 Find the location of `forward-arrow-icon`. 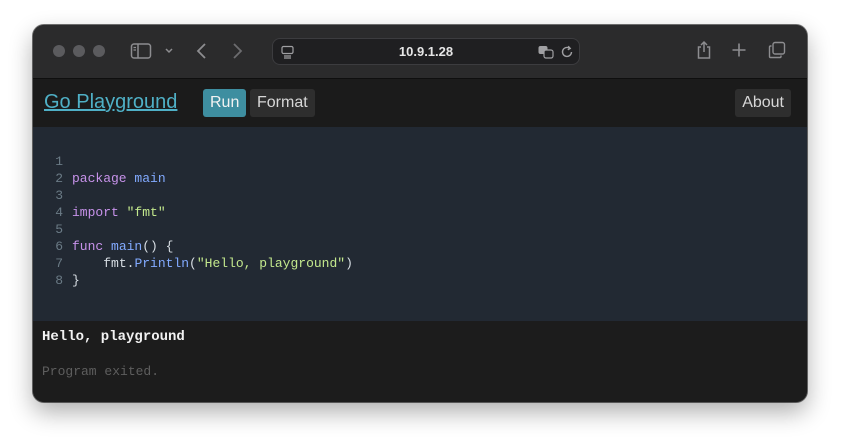

forward-arrow-icon is located at coordinates (237, 51).